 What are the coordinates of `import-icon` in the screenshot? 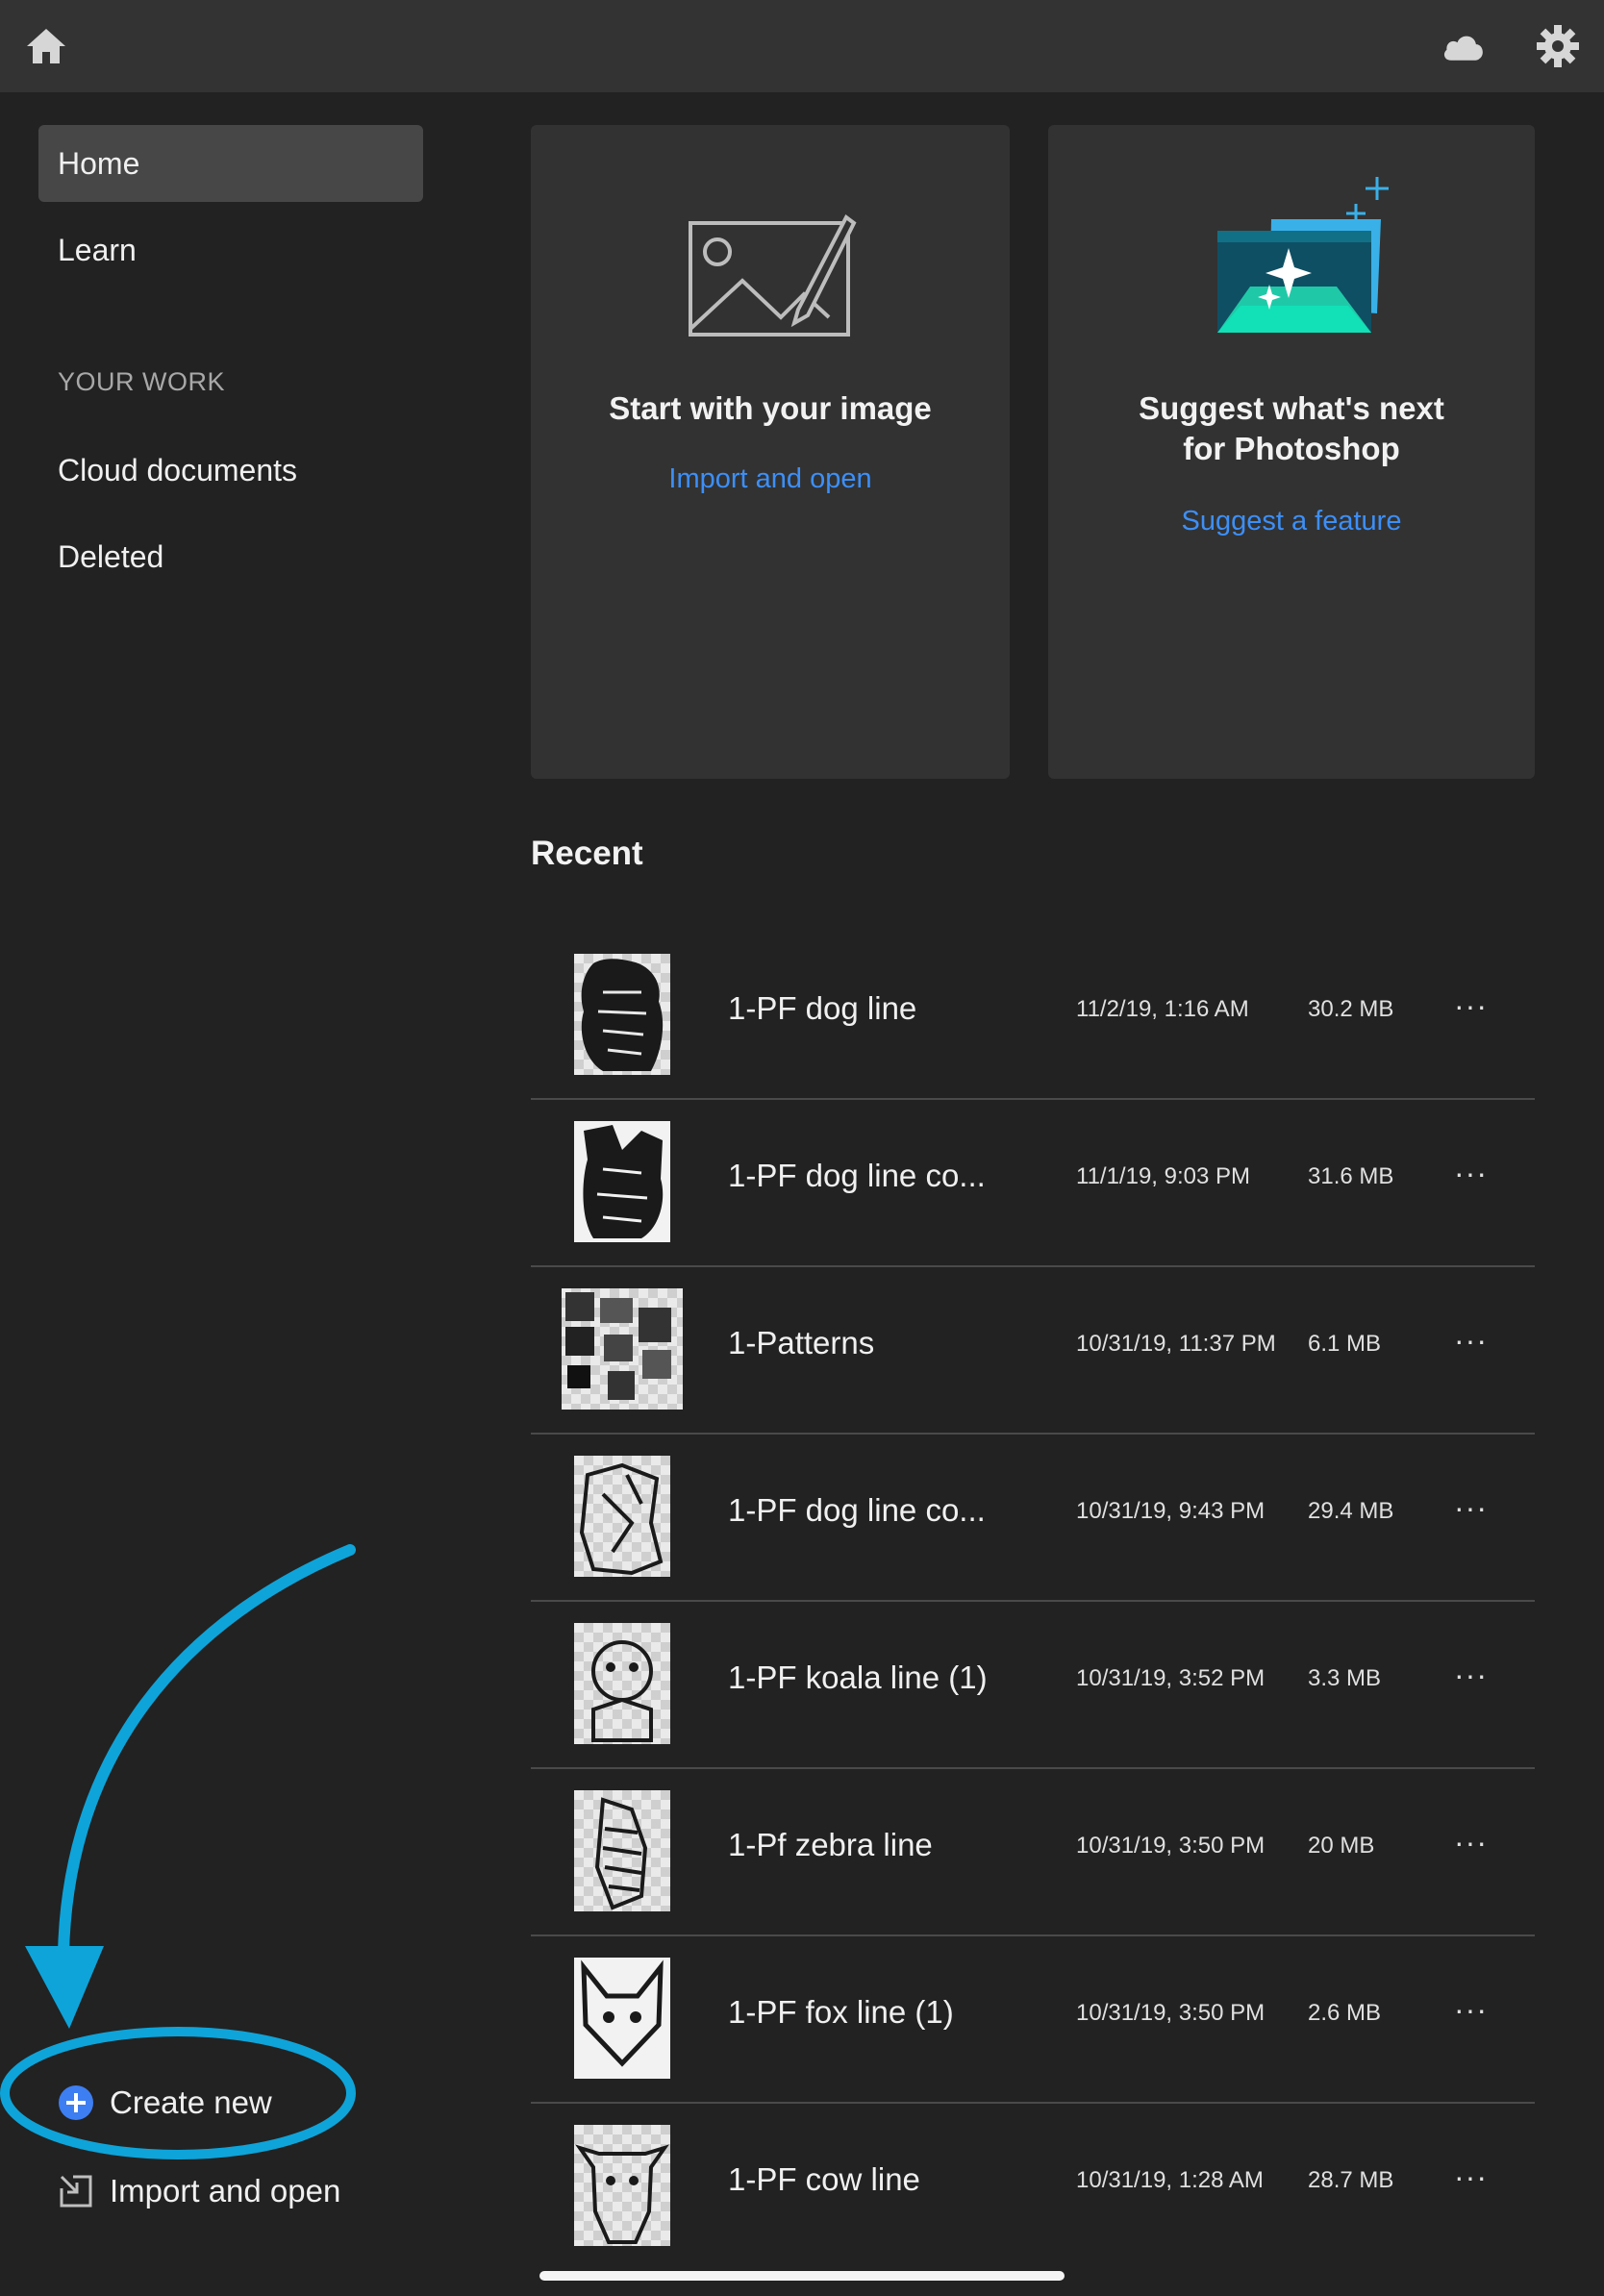 It's located at (76, 2191).